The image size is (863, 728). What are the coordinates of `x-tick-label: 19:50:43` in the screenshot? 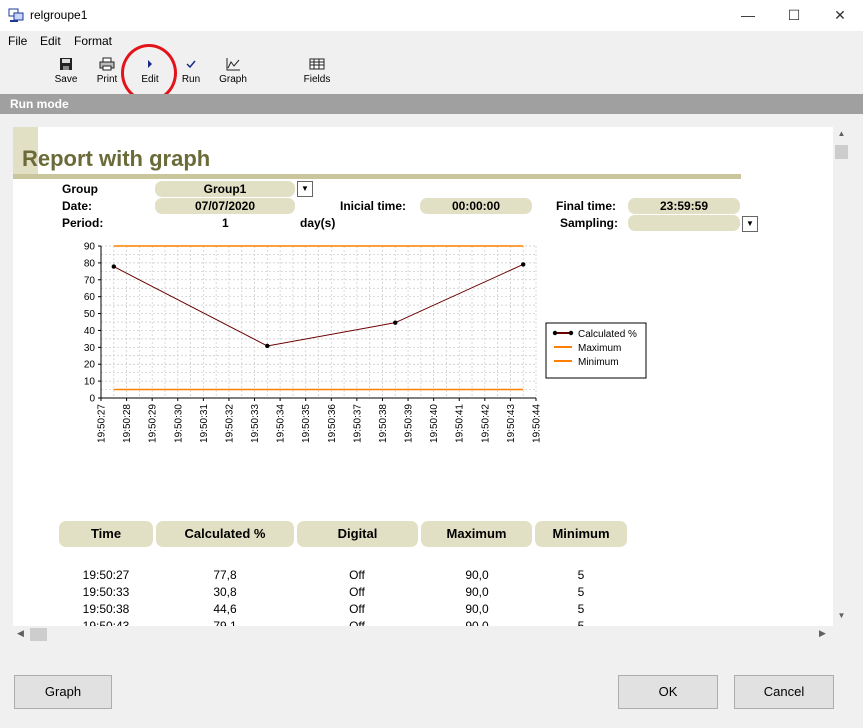 It's located at (511, 423).